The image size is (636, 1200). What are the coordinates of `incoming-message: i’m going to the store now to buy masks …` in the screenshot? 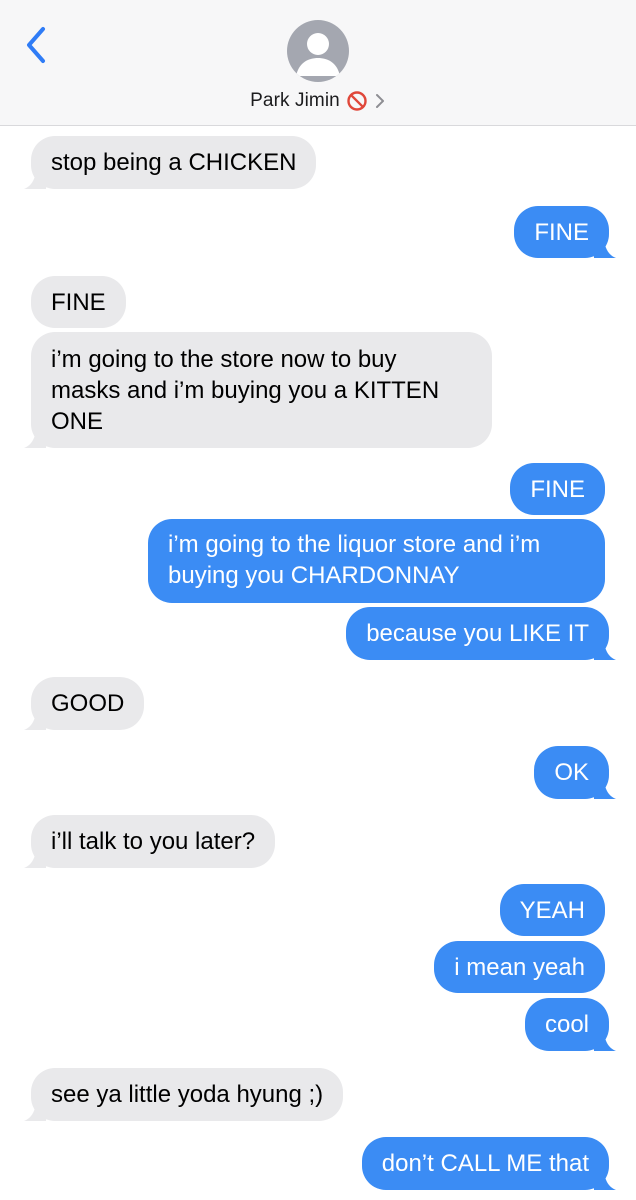 It's located at (258, 390).